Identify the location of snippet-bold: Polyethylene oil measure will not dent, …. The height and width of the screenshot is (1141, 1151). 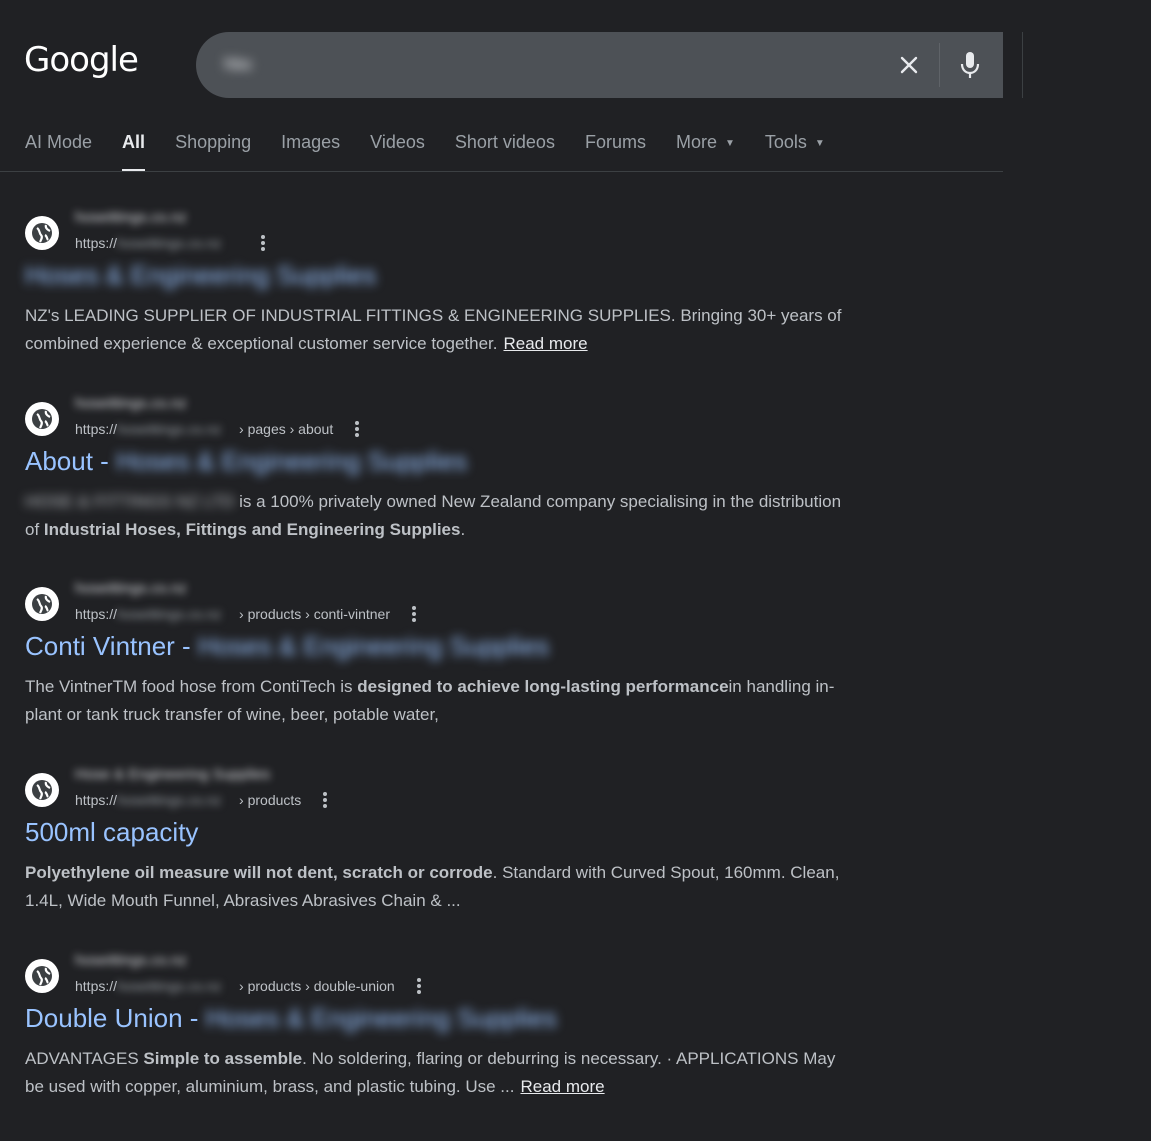
(259, 872).